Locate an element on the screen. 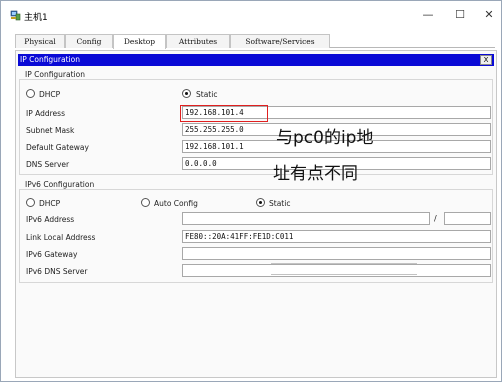 The height and width of the screenshot is (382, 502). close-button: ✕ is located at coordinates (489, 15).